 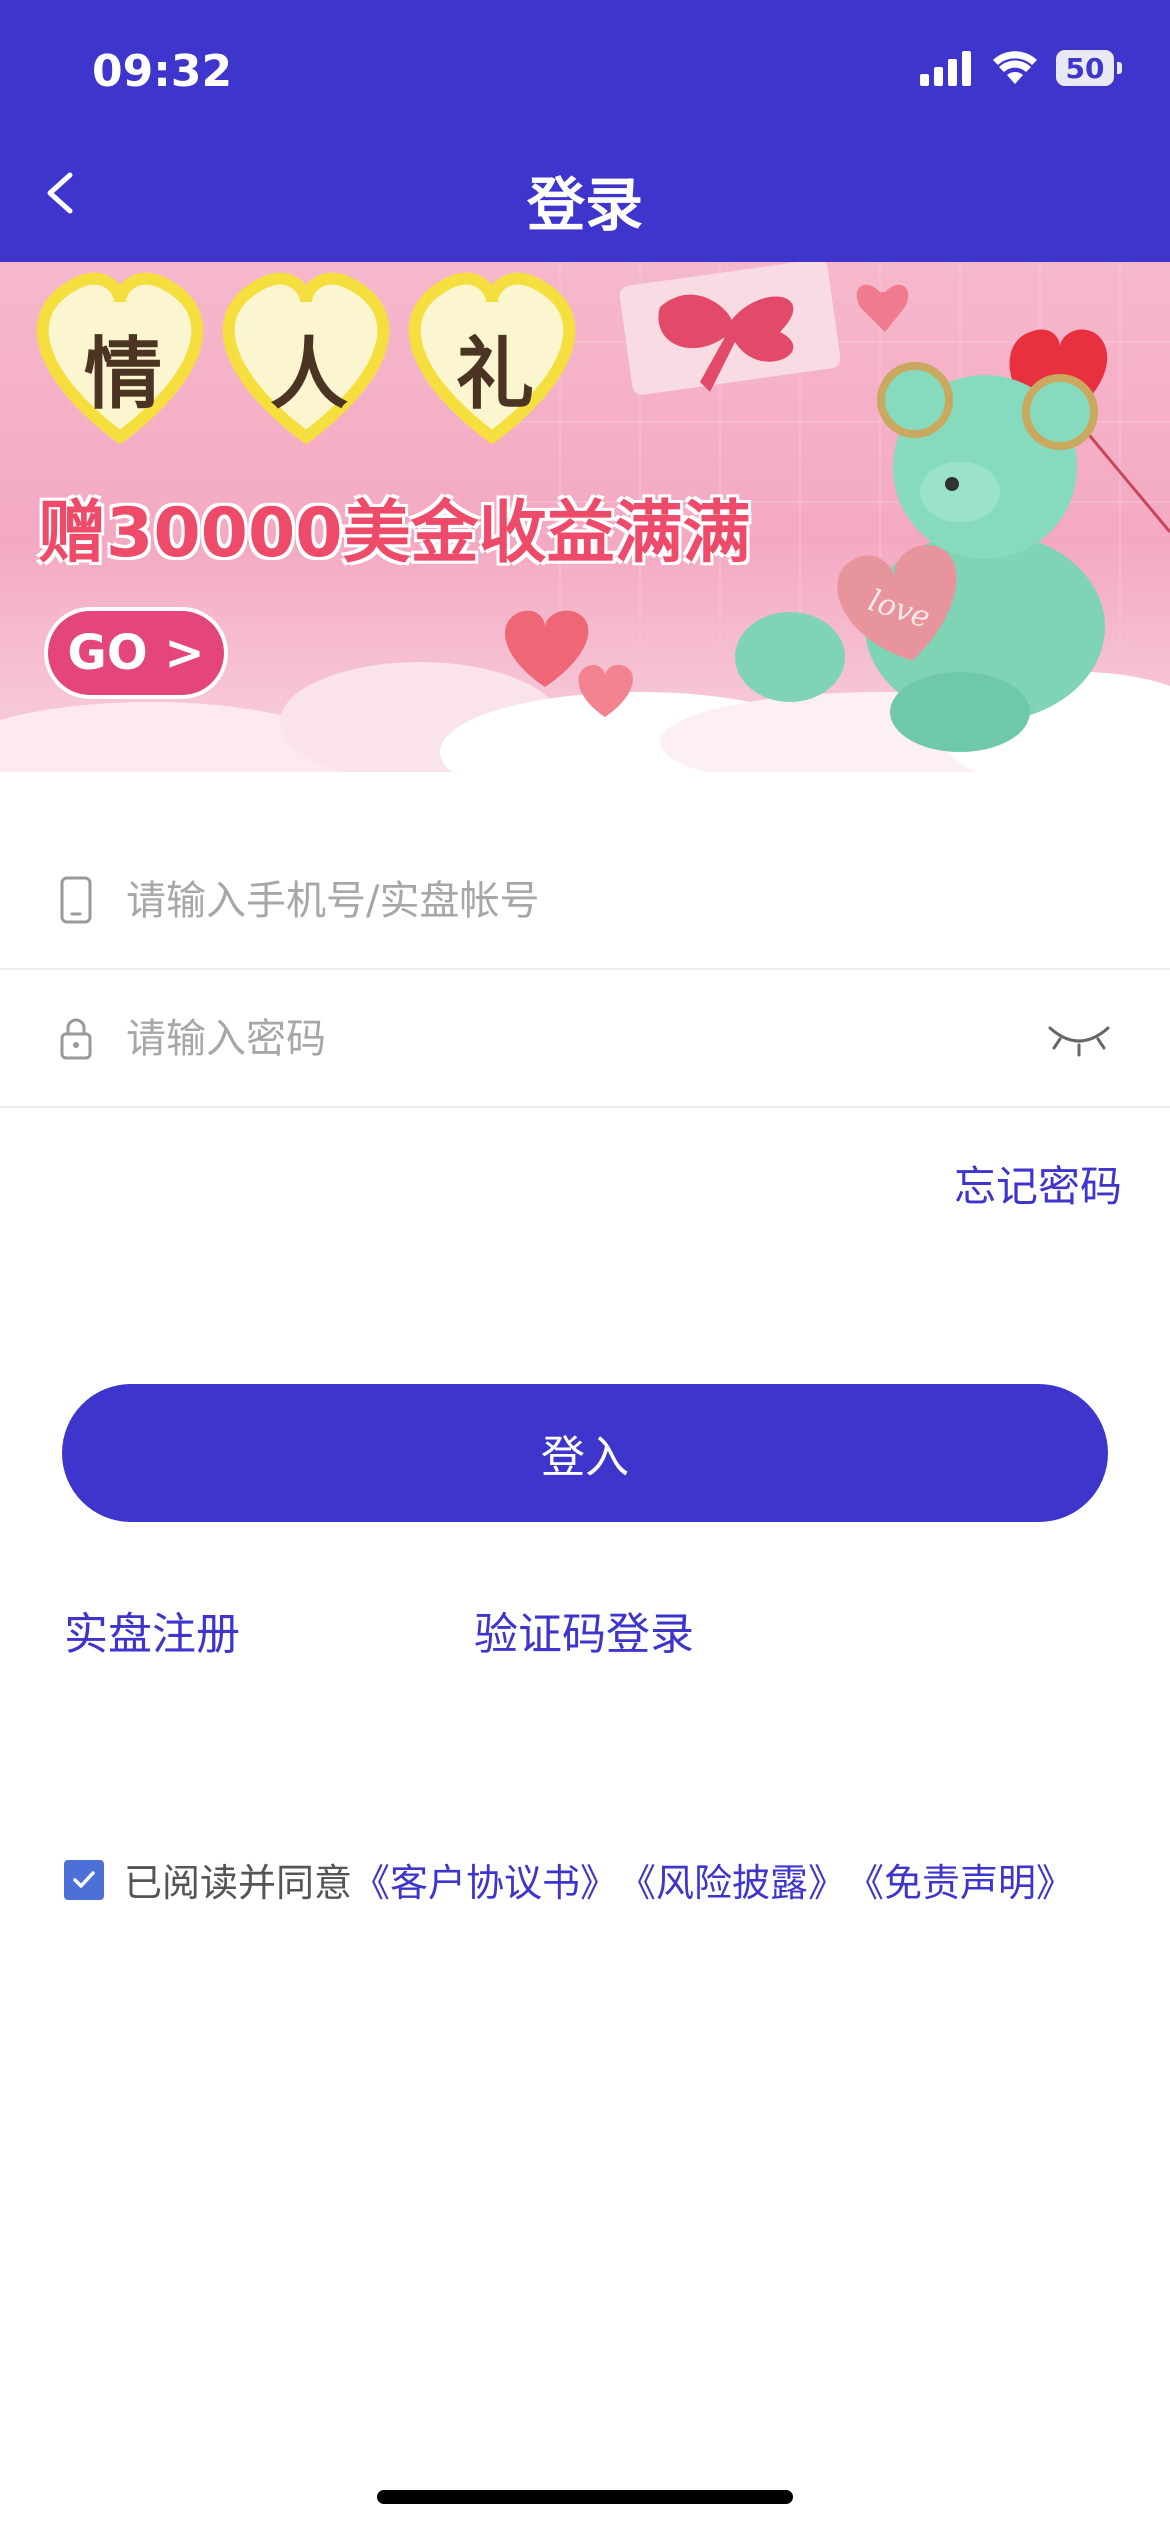 What do you see at coordinates (485, 1879) in the screenshot?
I see `customer-agreement-link: 《客户协议书》` at bounding box center [485, 1879].